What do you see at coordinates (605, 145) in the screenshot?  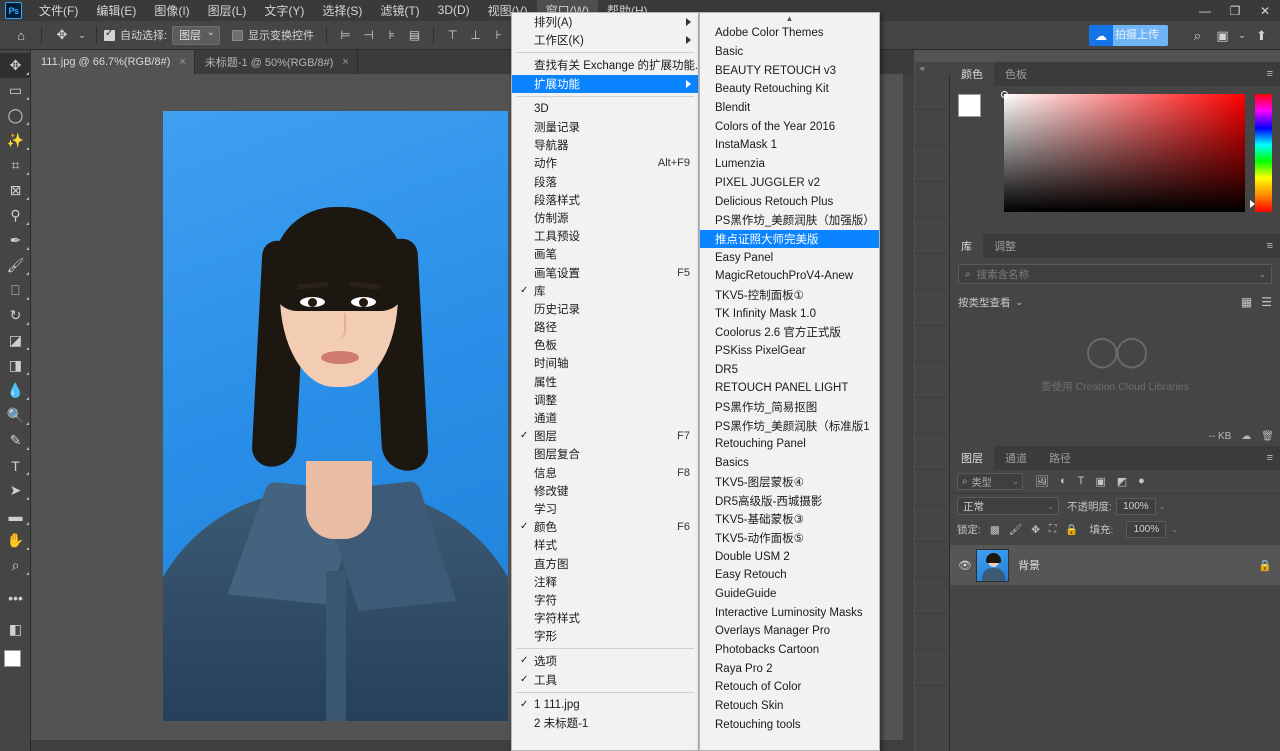 I see `window-menu-item-8: 导航器` at bounding box center [605, 145].